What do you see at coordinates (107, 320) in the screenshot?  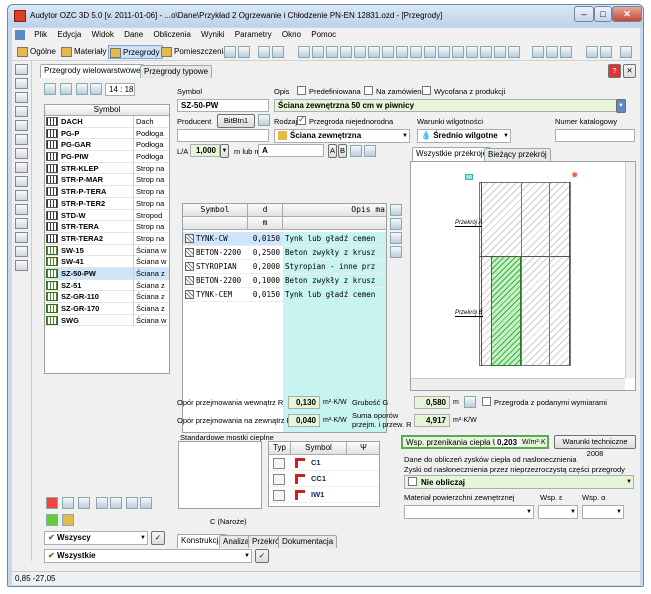 I see `list-item: SWG Ściana w` at bounding box center [107, 320].